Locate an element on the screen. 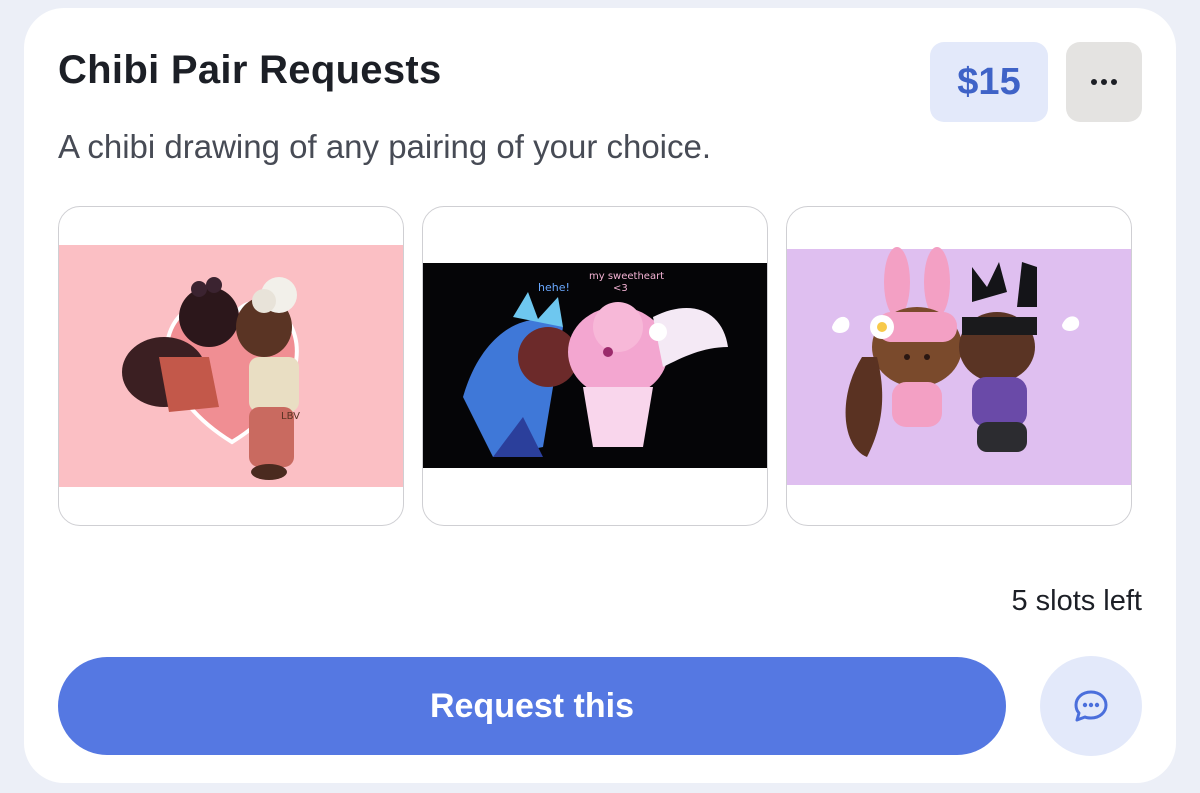 The height and width of the screenshot is (793, 1200). listing-title: Chibi Pair Requests is located at coordinates (250, 70).